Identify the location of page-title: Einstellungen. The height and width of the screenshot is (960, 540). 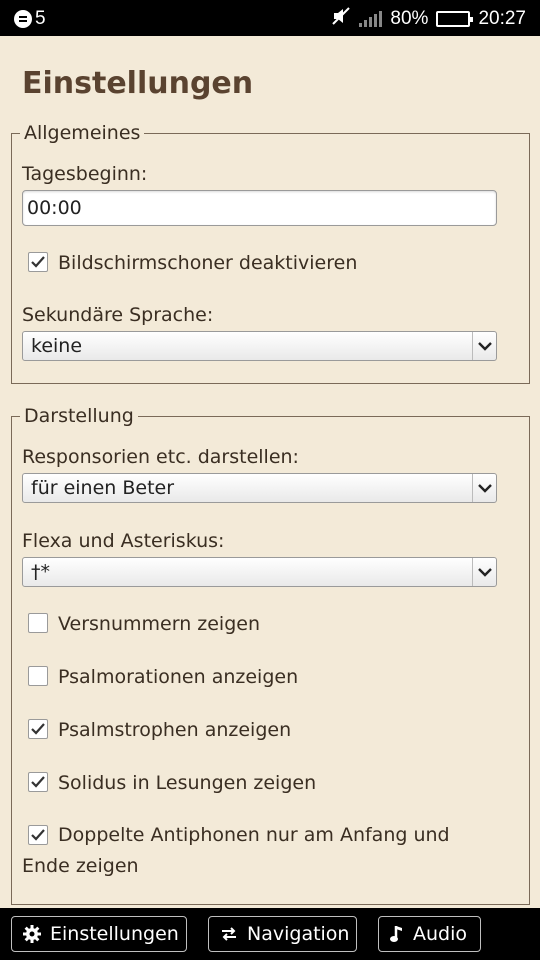
(138, 83).